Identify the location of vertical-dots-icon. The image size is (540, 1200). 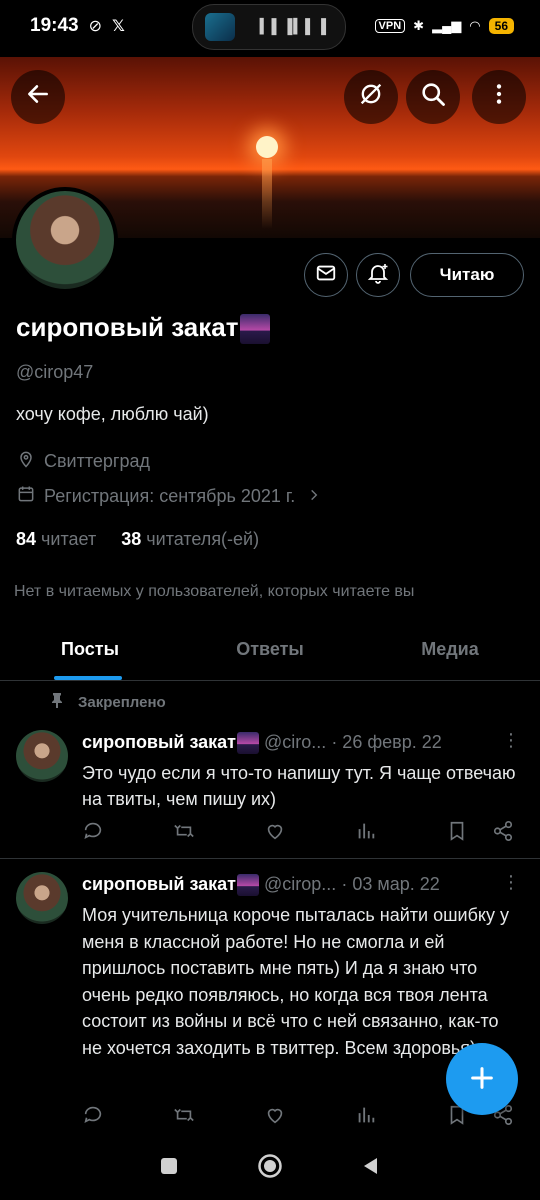
(499, 97).